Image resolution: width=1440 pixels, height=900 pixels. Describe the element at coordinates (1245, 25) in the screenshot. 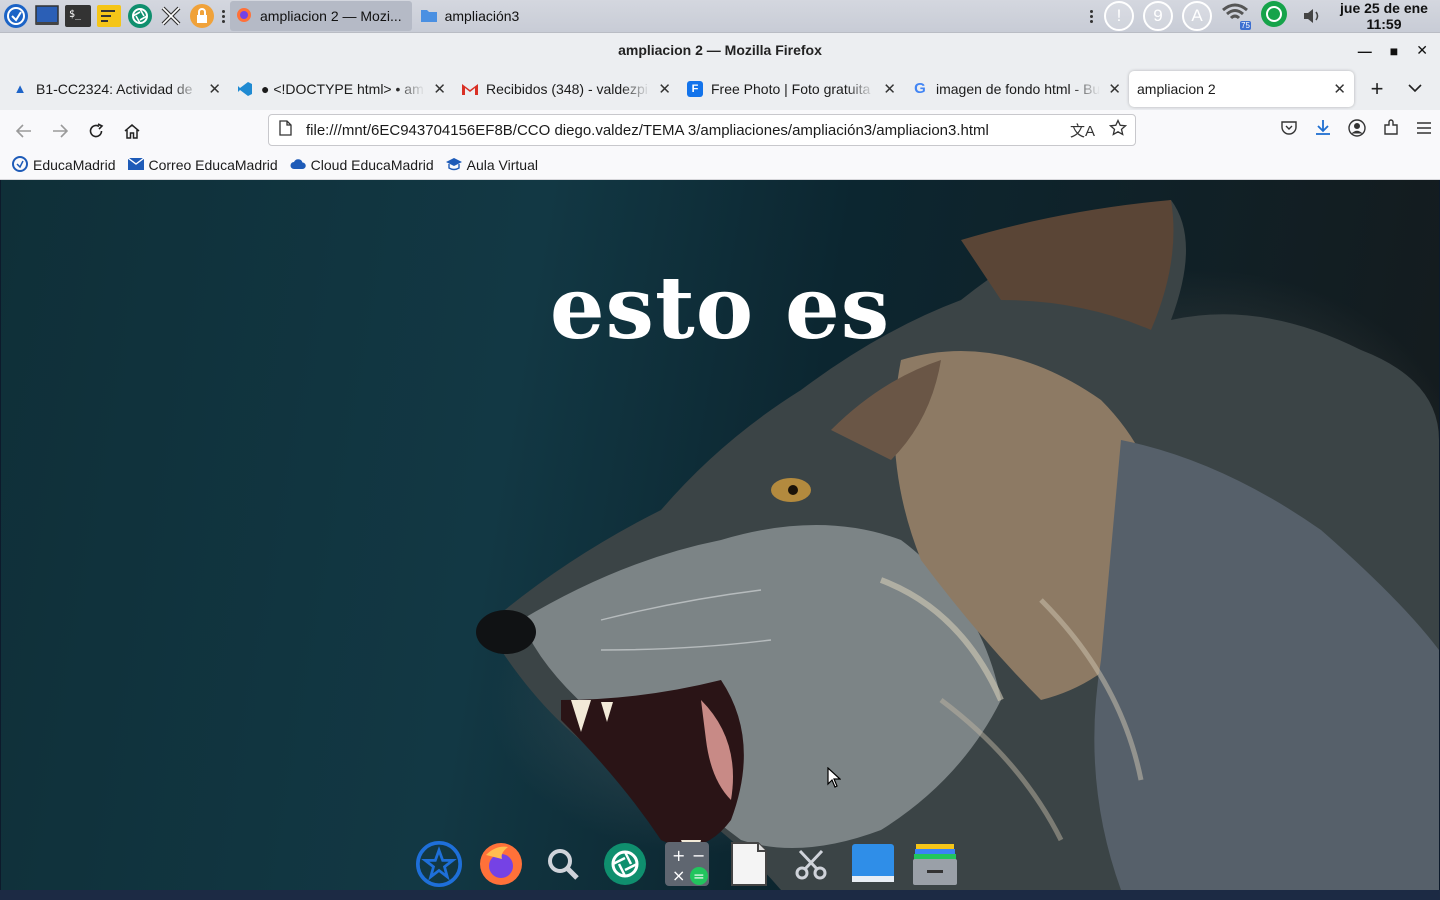

I see `wifi-signal-label: 75` at that location.